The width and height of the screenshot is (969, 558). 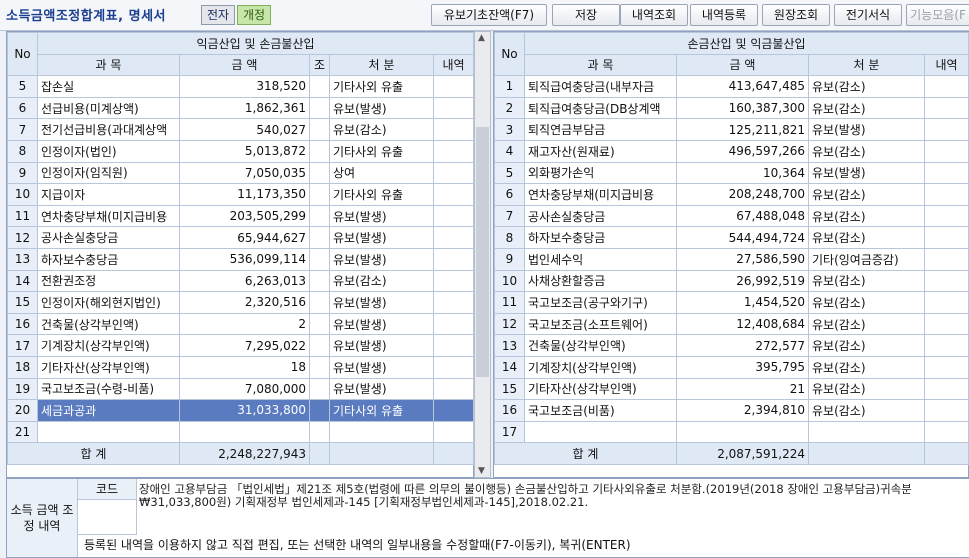 I want to click on row-number: 4, so click(x=509, y=151).